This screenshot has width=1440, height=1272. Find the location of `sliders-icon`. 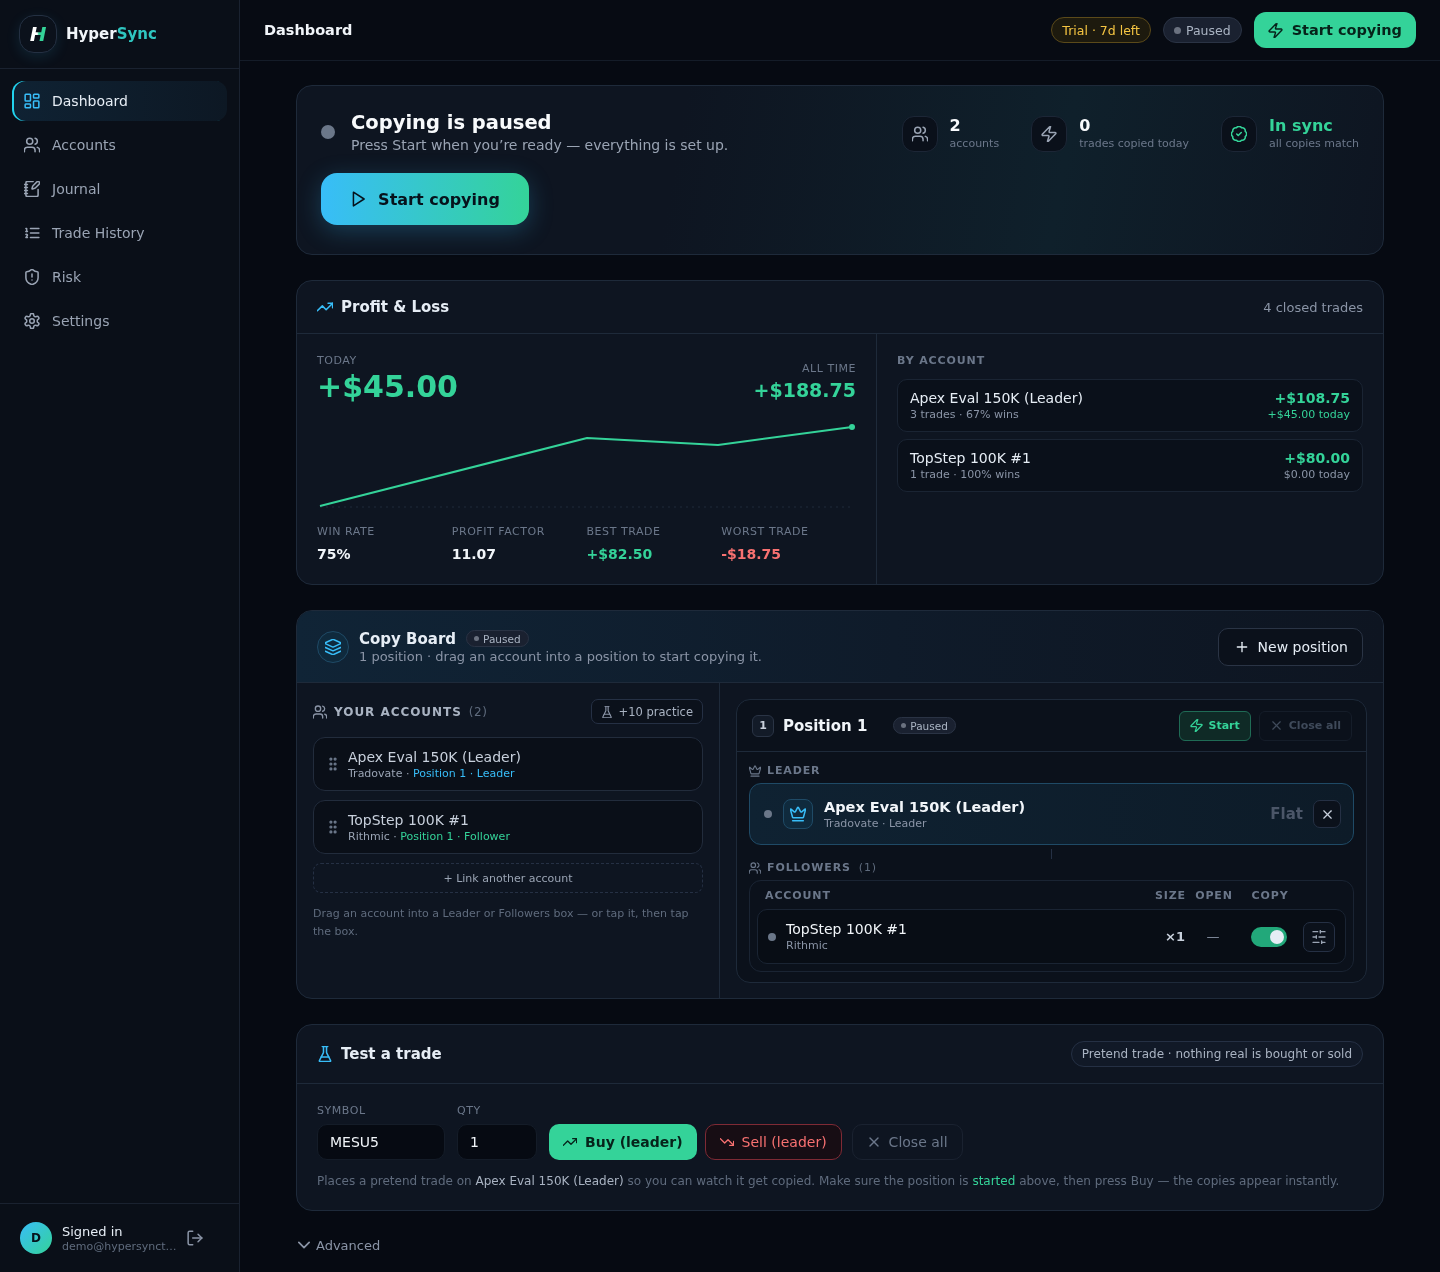

sliders-icon is located at coordinates (1319, 936).